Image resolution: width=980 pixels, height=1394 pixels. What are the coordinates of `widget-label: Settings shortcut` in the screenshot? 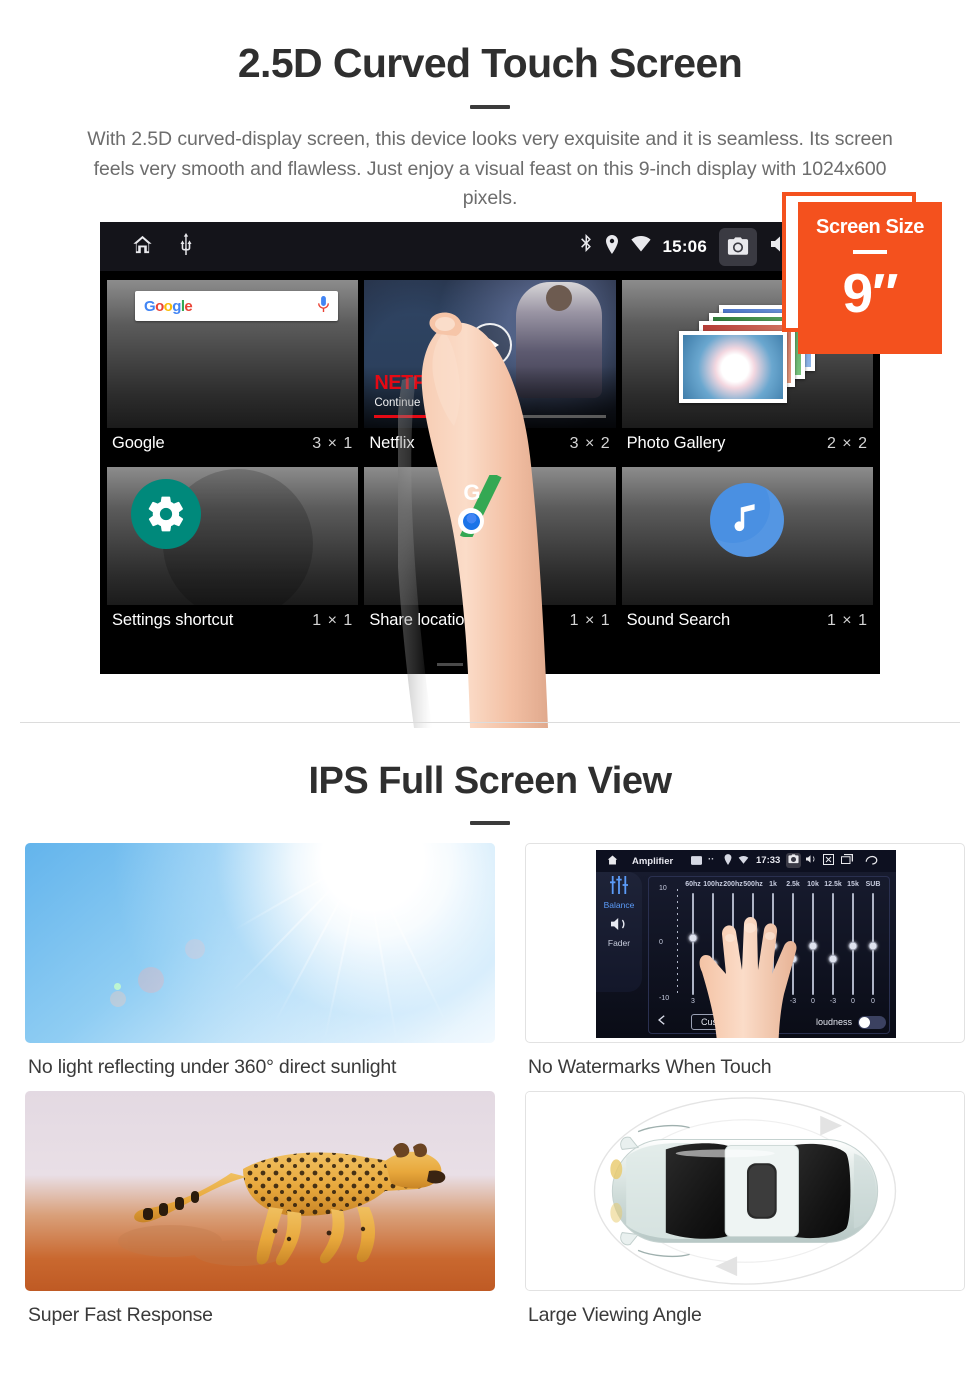 It's located at (173, 620).